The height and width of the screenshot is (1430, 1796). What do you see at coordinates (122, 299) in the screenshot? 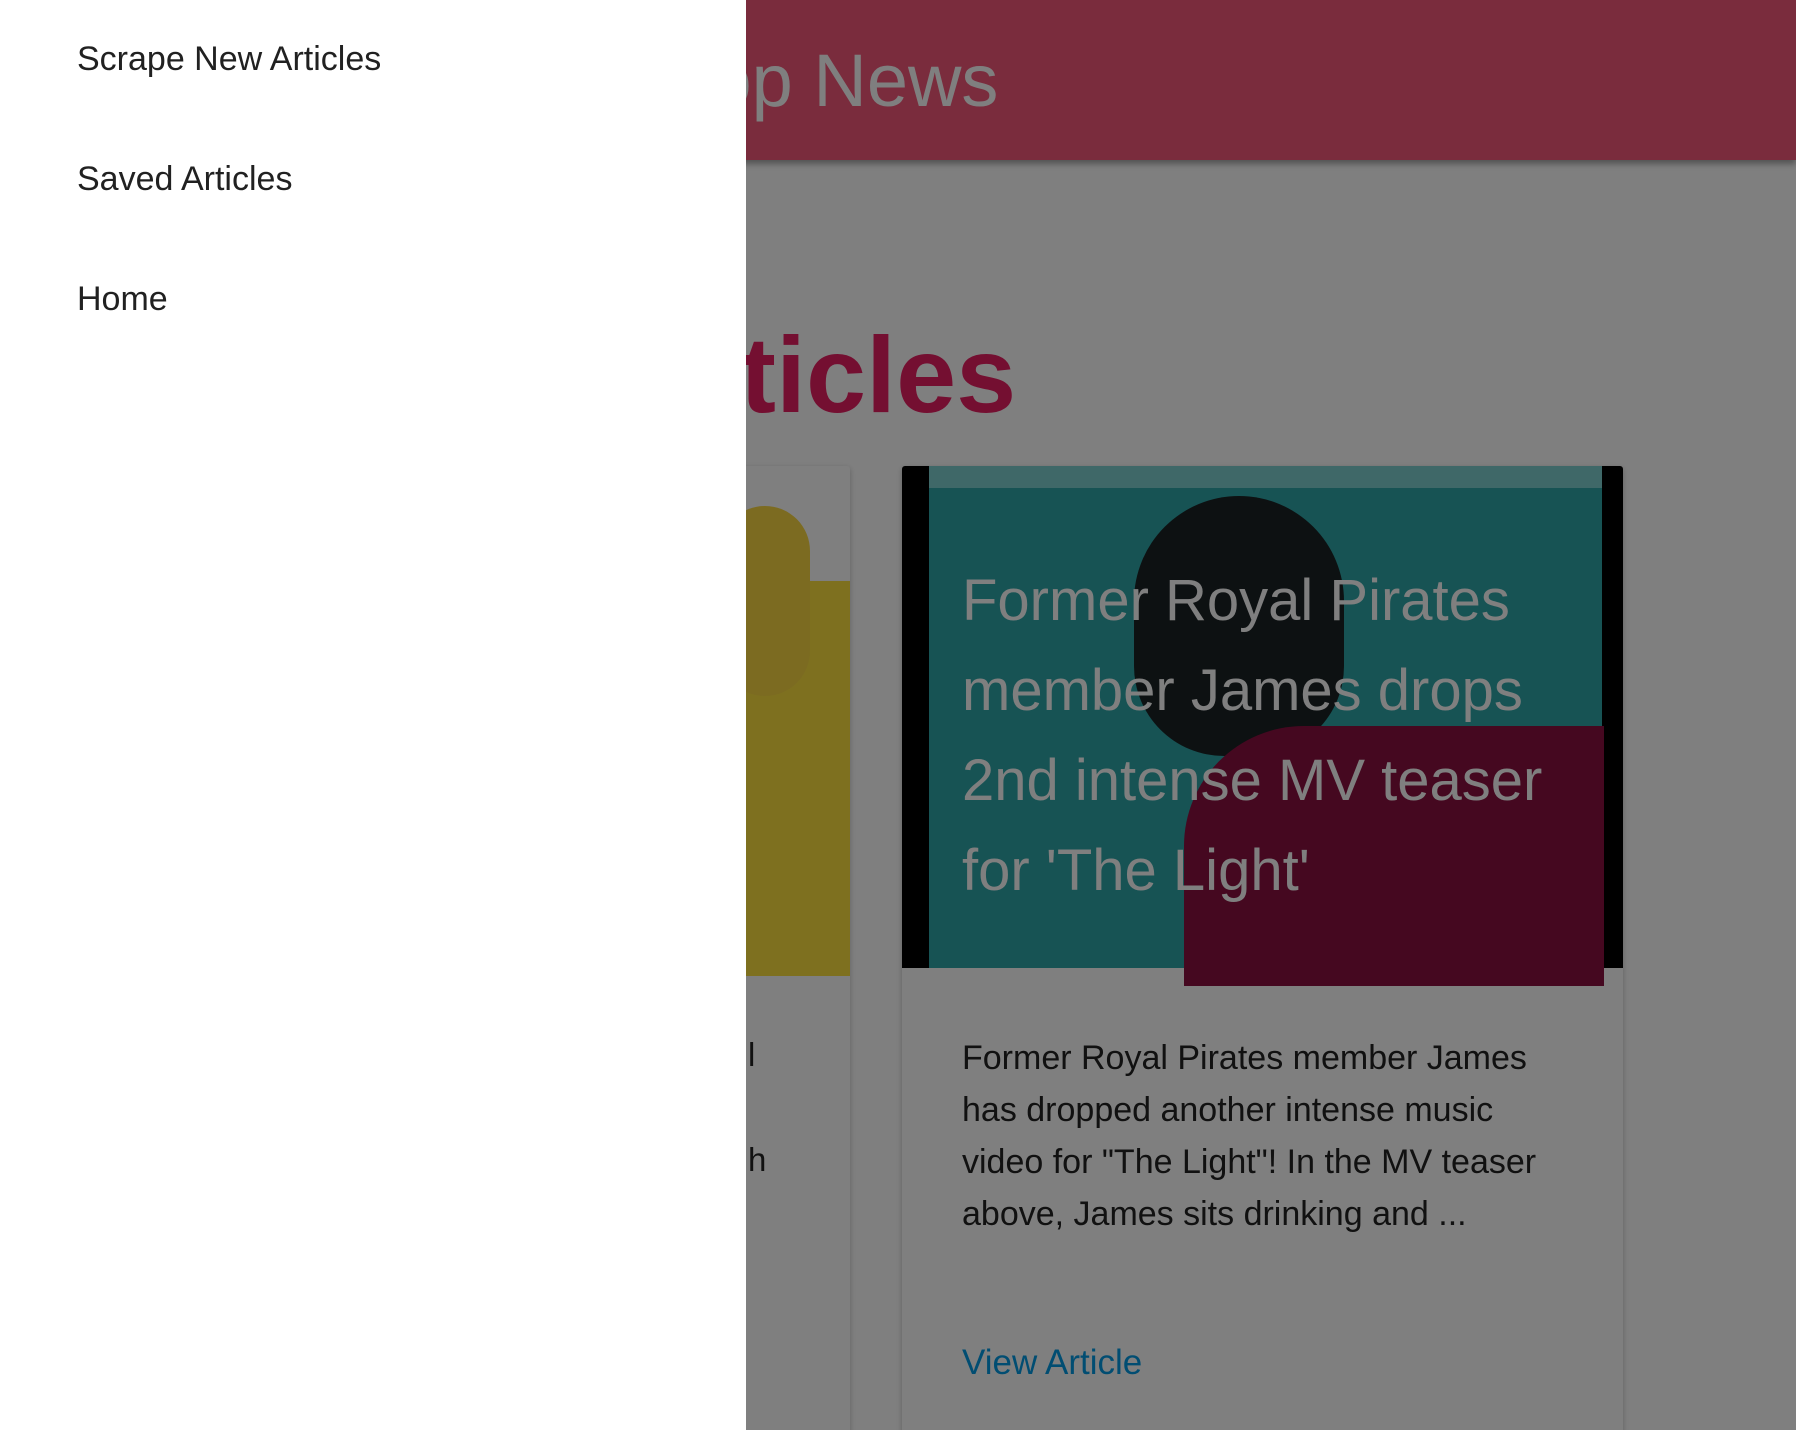
I see `sidenav-item-home: Home` at bounding box center [122, 299].